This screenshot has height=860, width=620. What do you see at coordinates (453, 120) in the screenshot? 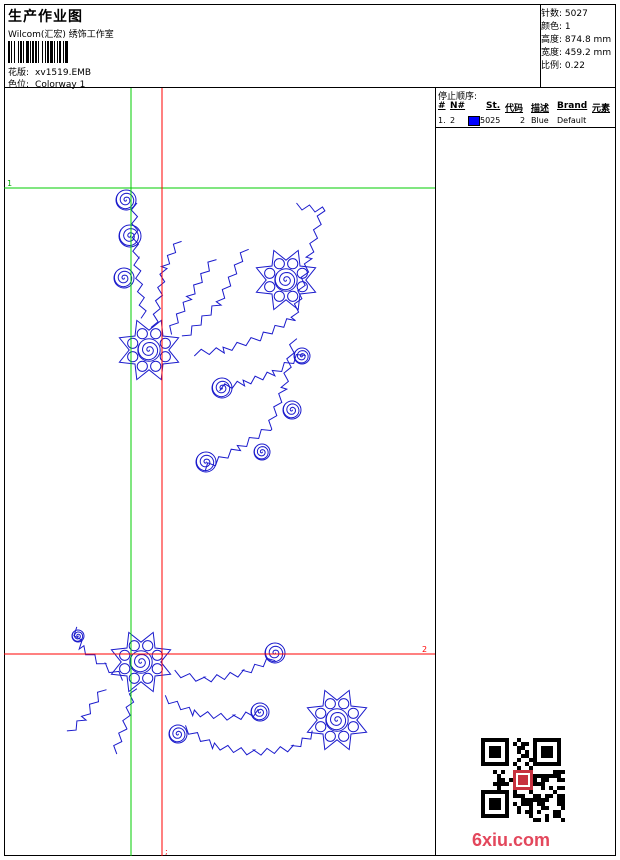
I see `row-needle: 2` at bounding box center [453, 120].